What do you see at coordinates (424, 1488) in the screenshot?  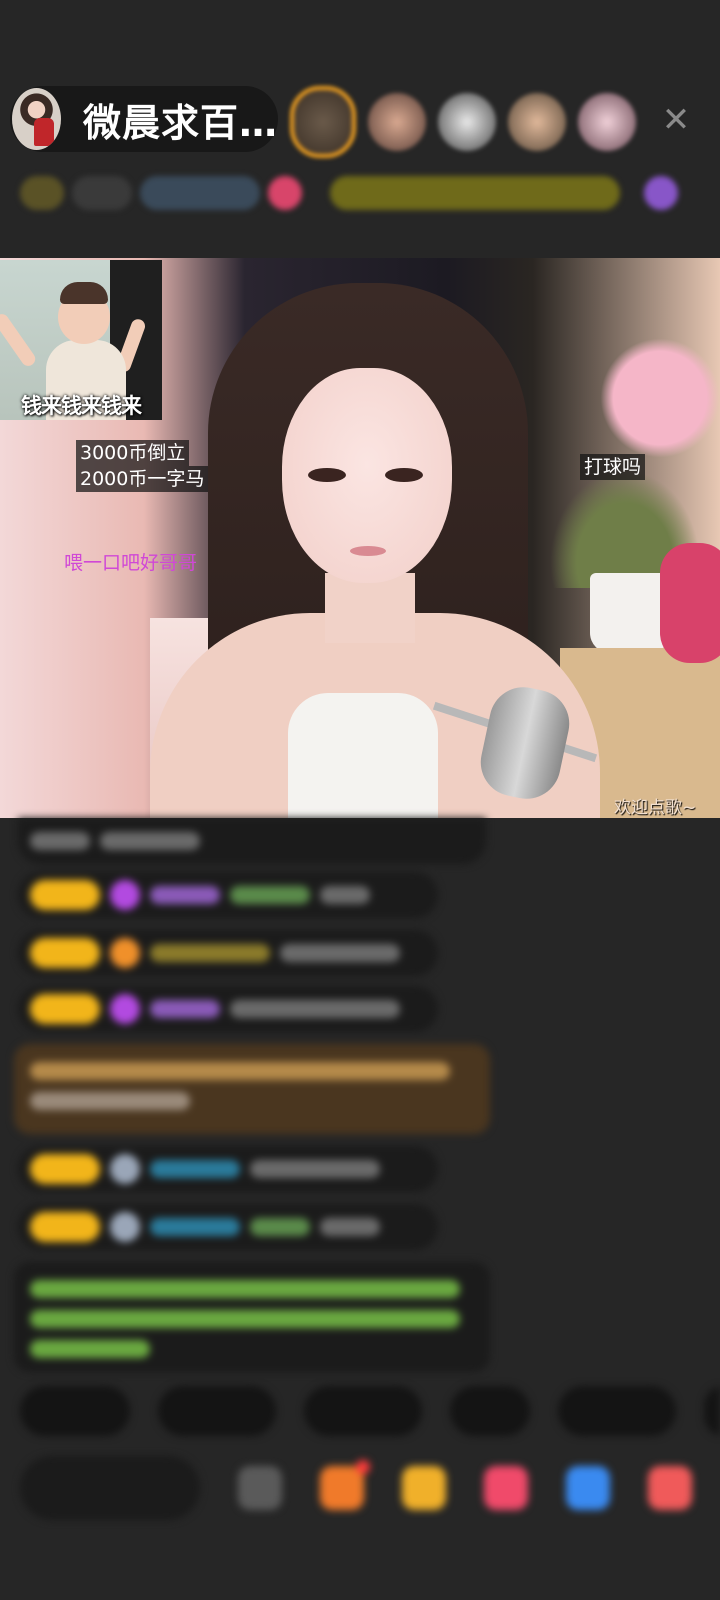 I see `gift-box-icon` at bounding box center [424, 1488].